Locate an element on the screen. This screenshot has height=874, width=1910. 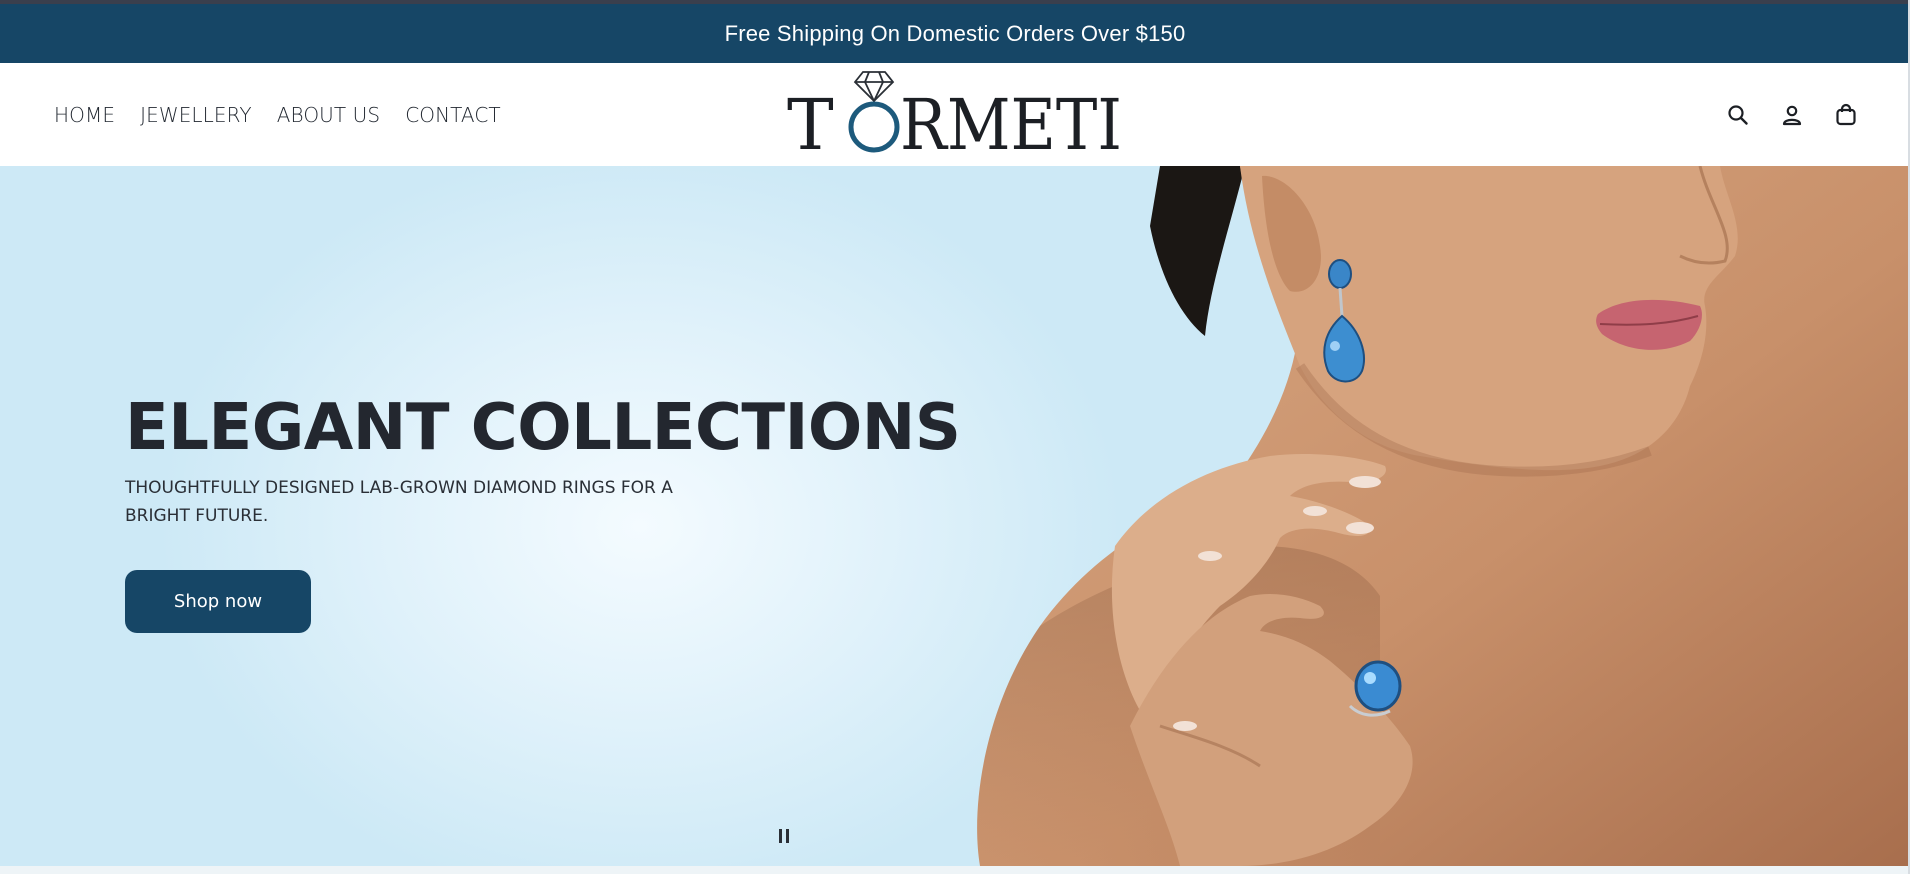
nav-home: HOME is located at coordinates (84, 115).